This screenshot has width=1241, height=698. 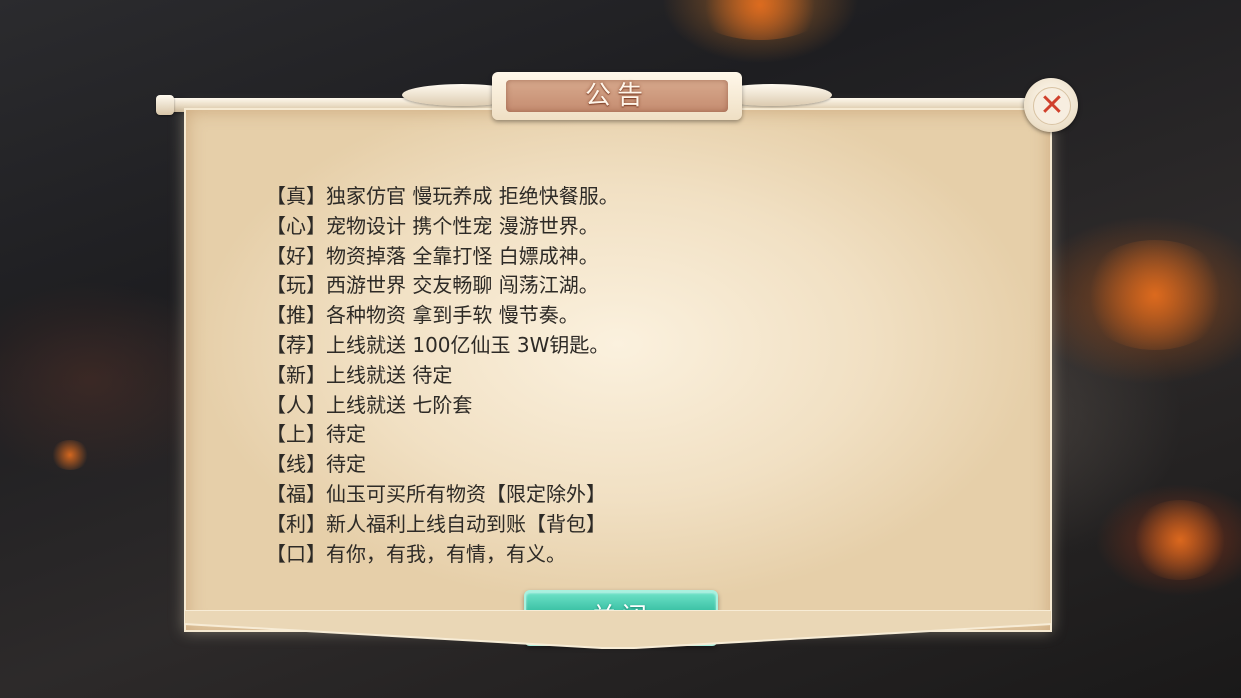 I want to click on title-banner: 公告, so click(x=617, y=96).